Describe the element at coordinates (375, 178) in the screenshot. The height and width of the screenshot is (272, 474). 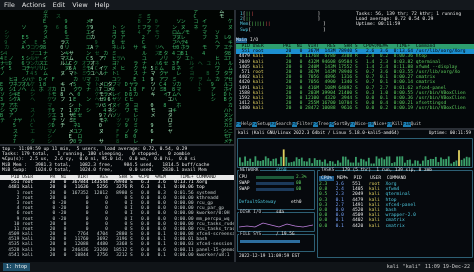
I see `col-user: USER` at that location.